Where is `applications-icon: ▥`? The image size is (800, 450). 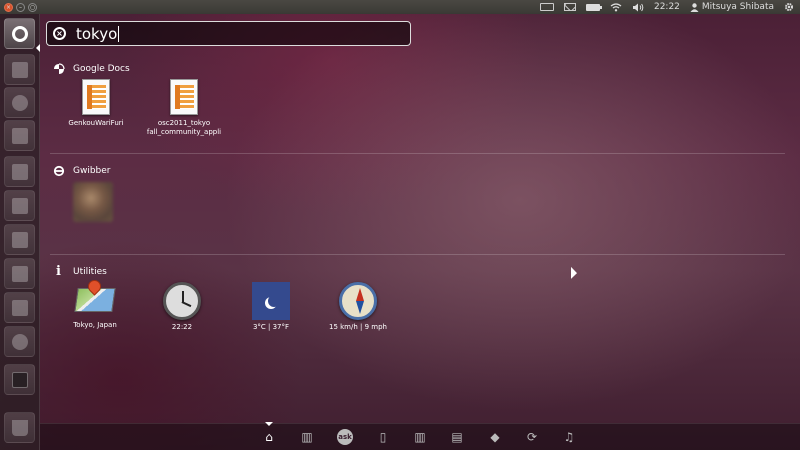
applications-icon: ▥ is located at coordinates (307, 437).